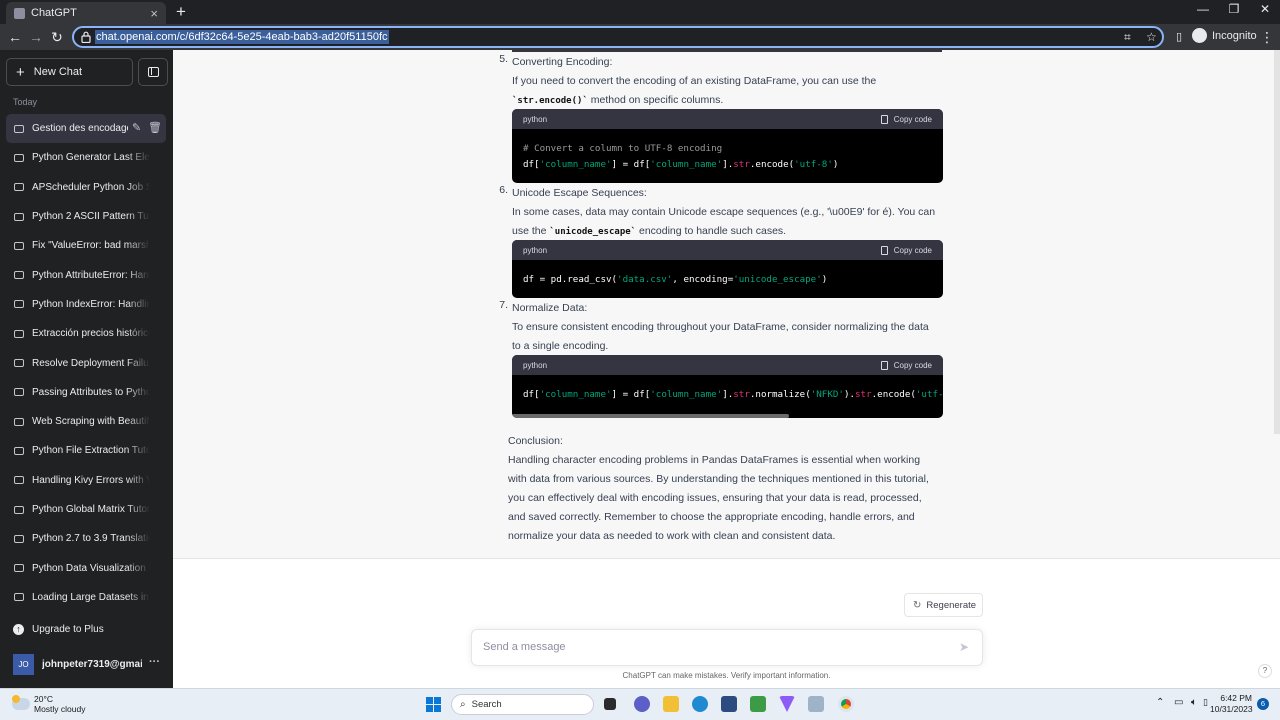 This screenshot has height=720, width=1280. Describe the element at coordinates (1160, 702) in the screenshot. I see `show-hidden-icons-icon: ⌃` at that location.